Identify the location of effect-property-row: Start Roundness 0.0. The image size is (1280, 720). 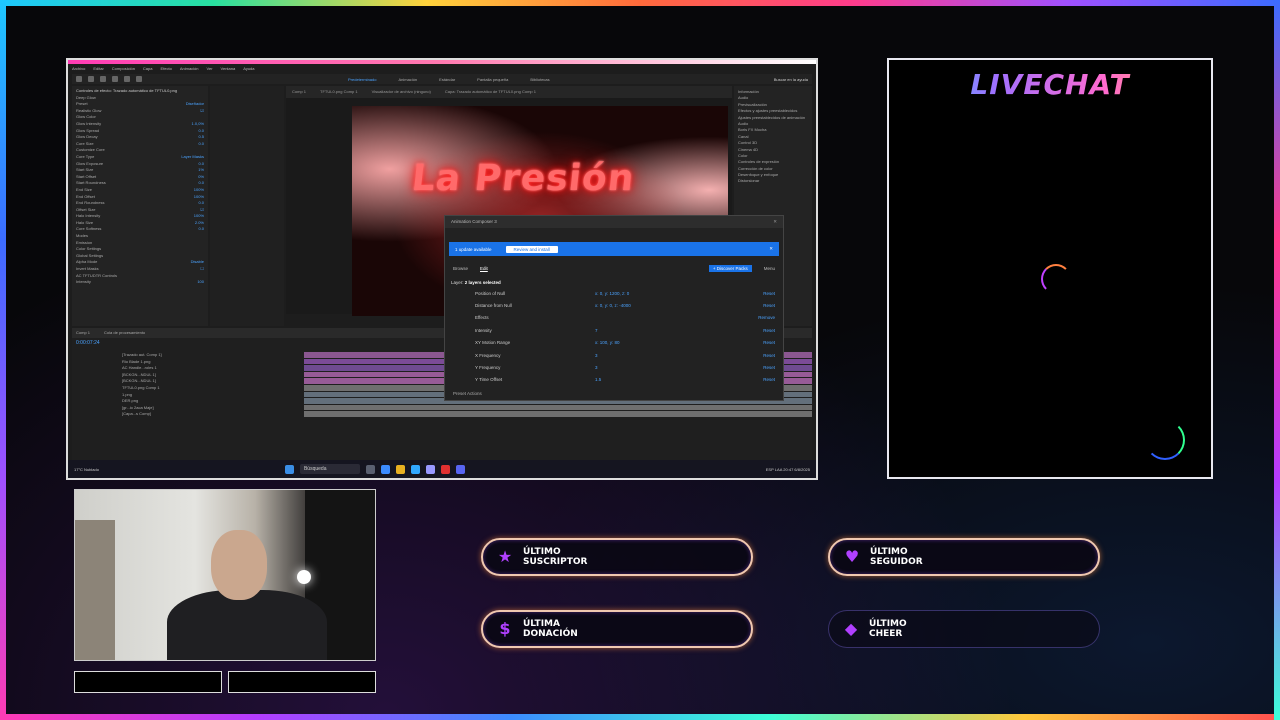
(140, 183).